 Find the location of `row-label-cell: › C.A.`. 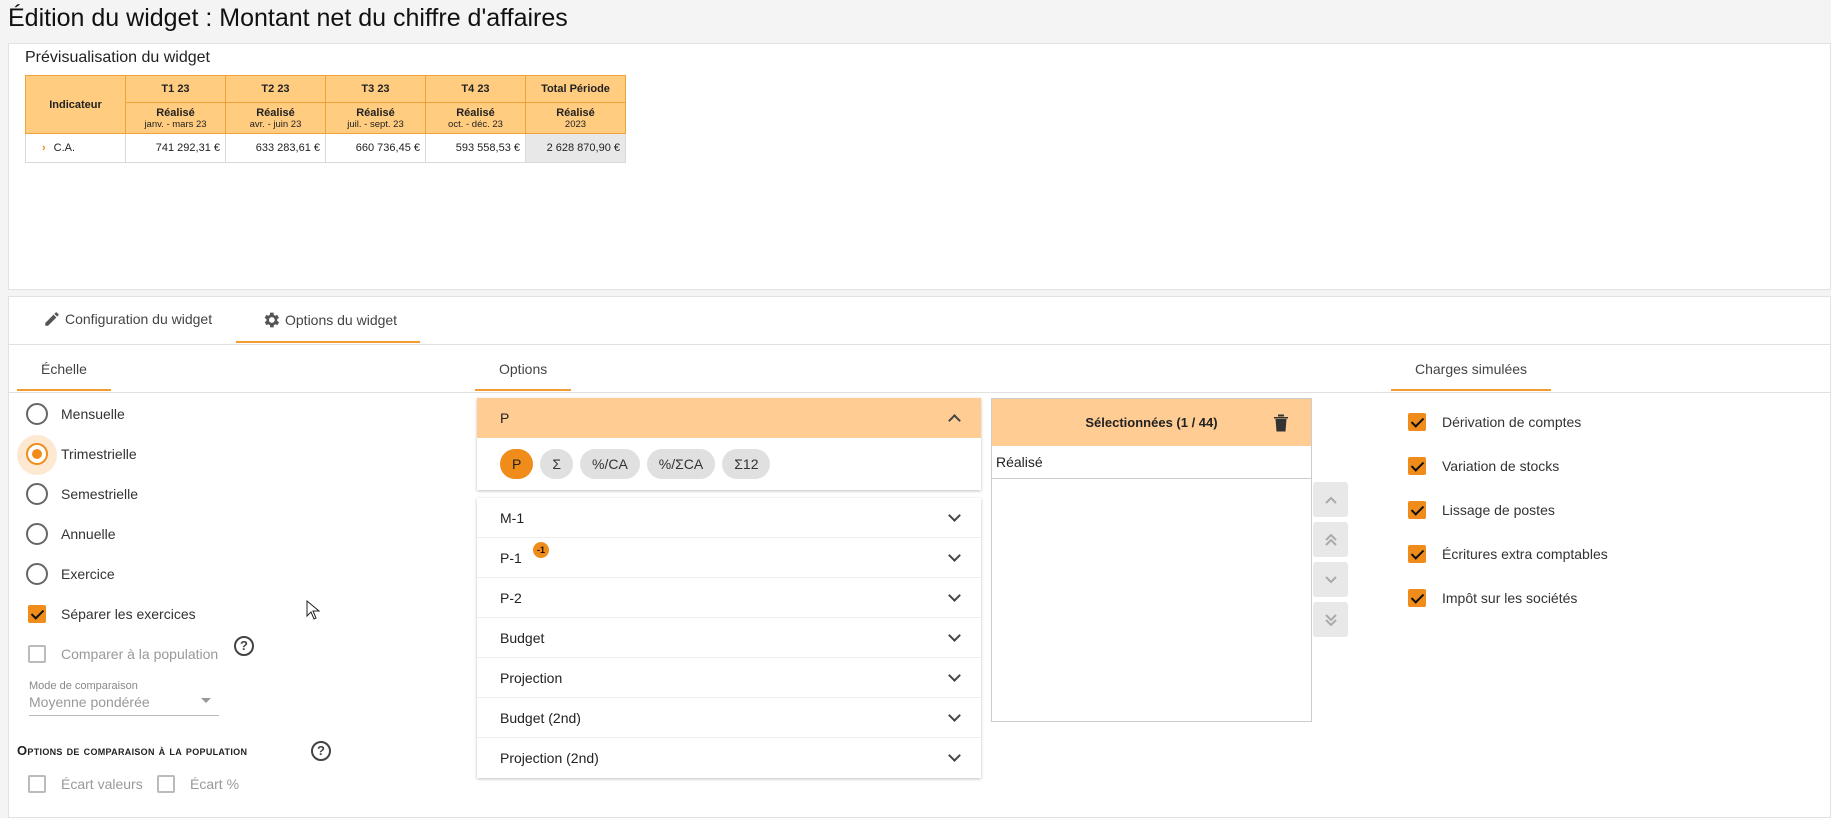

row-label-cell: › C.A. is located at coordinates (75, 148).